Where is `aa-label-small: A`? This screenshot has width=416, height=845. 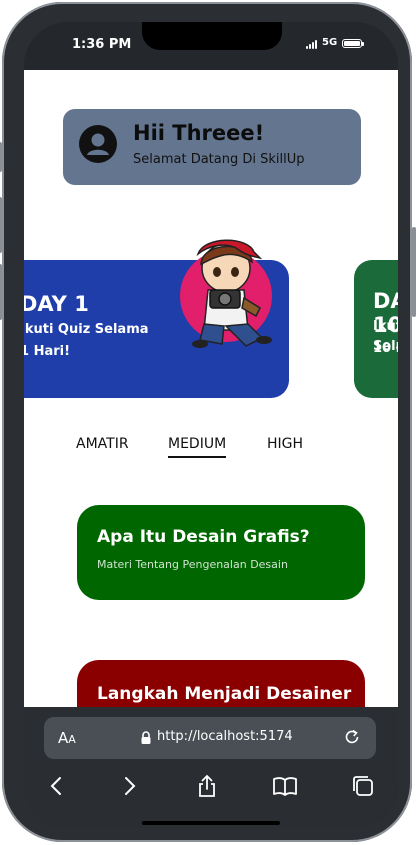
aa-label-small: A is located at coordinates (72, 739).